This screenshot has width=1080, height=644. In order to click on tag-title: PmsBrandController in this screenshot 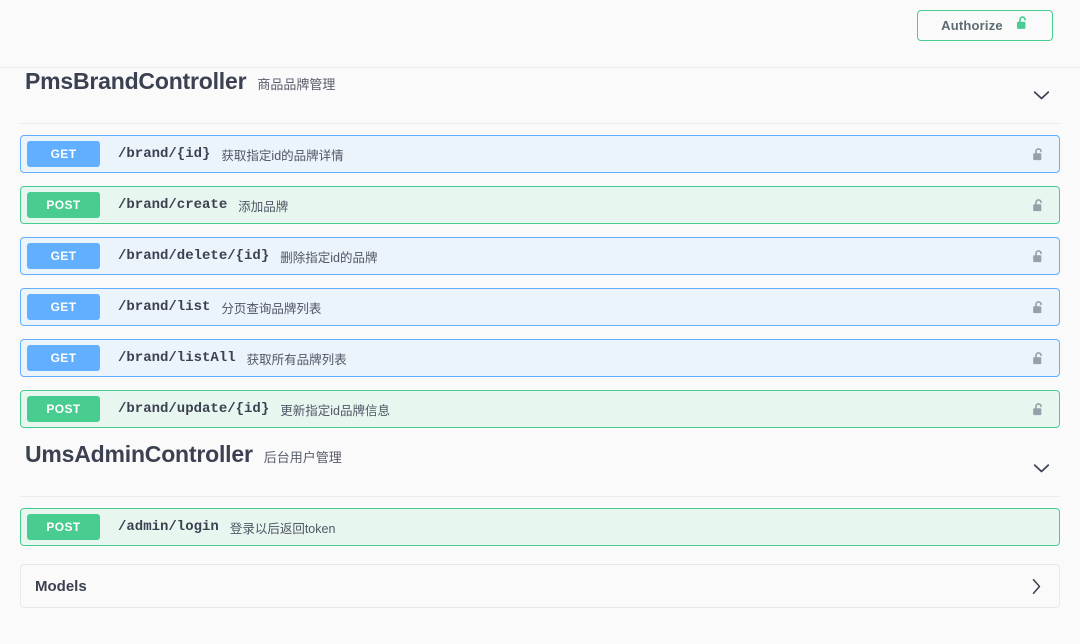, I will do `click(136, 81)`.